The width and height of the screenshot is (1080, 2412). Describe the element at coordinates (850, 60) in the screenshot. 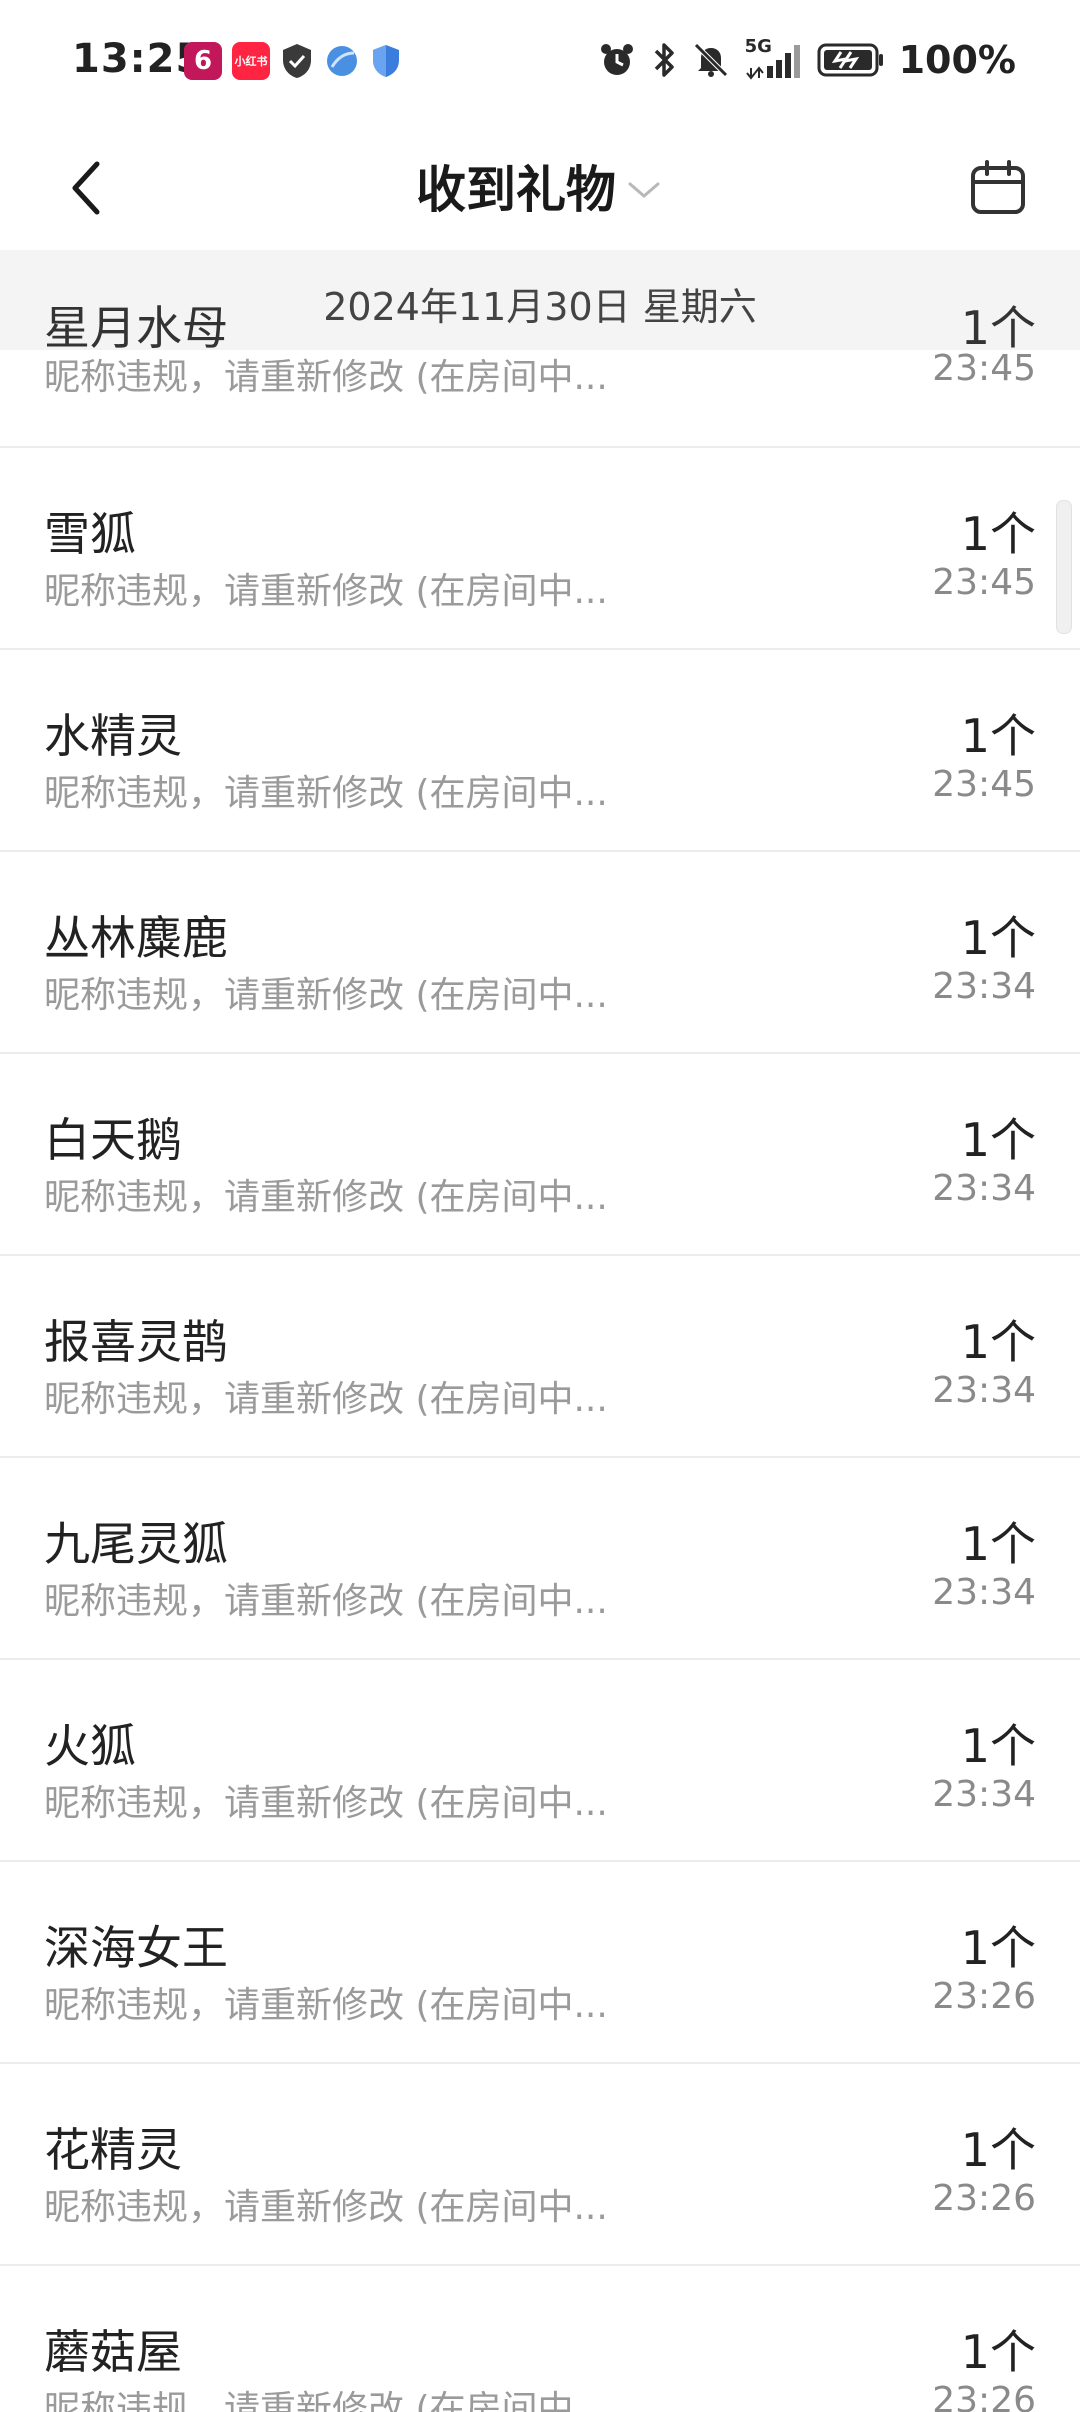

I see `battery-charging-icon` at that location.